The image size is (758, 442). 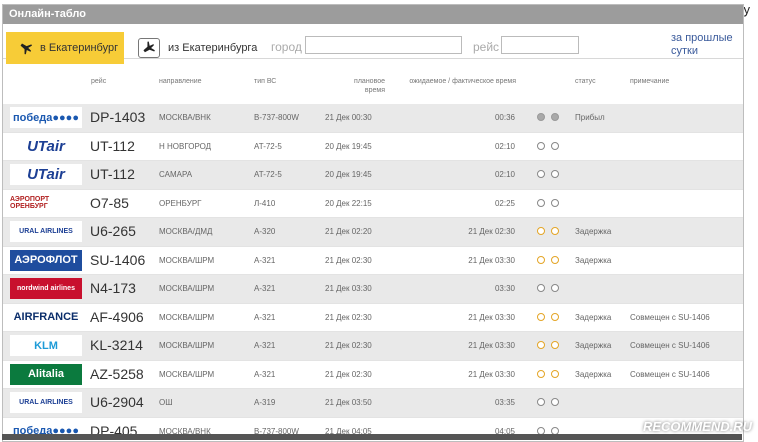 I want to click on city-input, so click(x=383, y=45).